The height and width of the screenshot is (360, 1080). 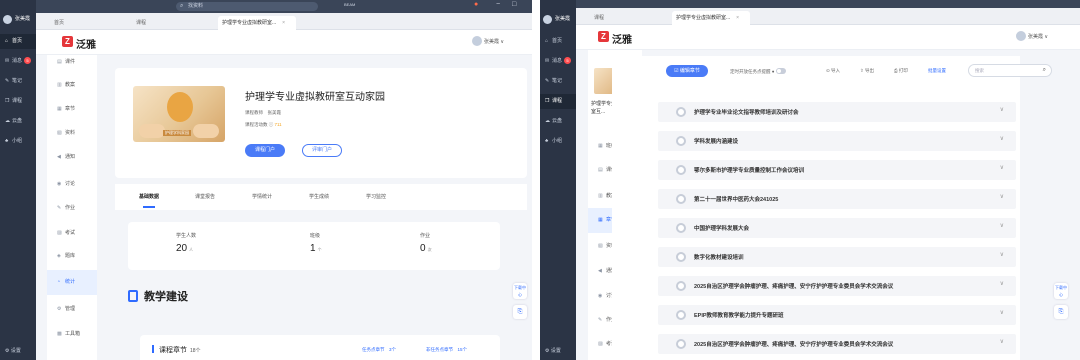 I want to click on chapter-row: 鄂尔多斯市护理学专业质量控制工作会议培训 ∨, so click(x=837, y=170).